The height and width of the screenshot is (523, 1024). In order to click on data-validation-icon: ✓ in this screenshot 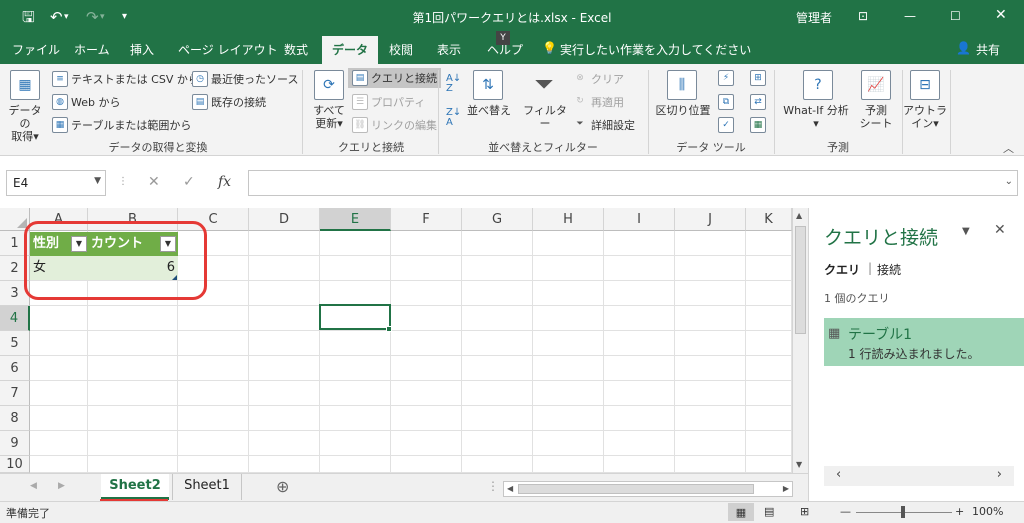, I will do `click(726, 125)`.